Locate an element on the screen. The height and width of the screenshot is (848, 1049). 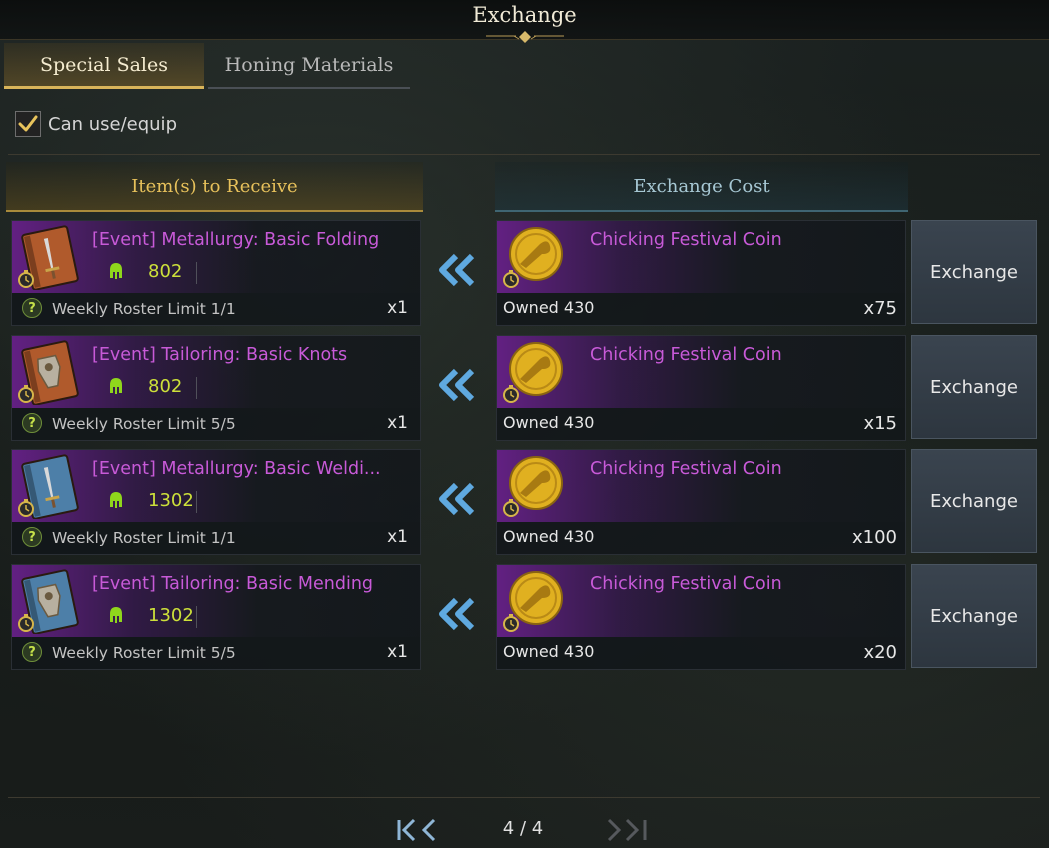
cost-quantity: x20 is located at coordinates (880, 652).